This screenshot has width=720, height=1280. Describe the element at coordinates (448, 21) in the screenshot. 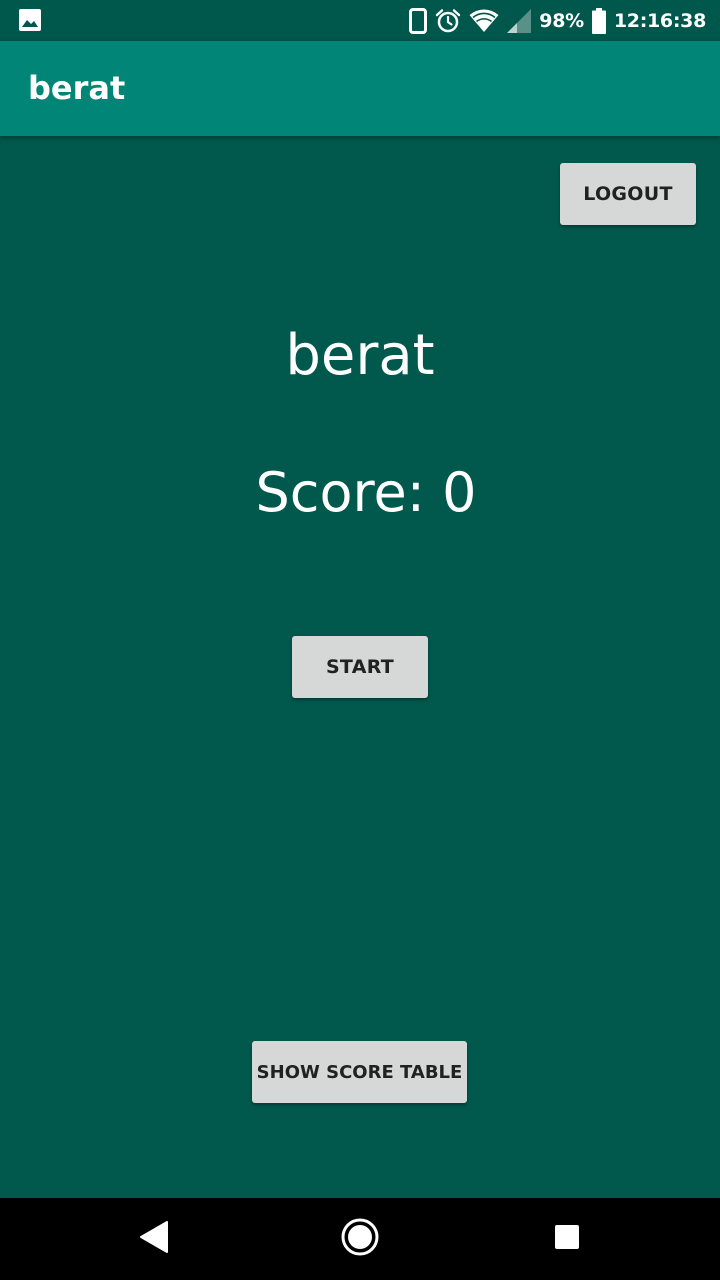

I see `alarm-icon` at that location.